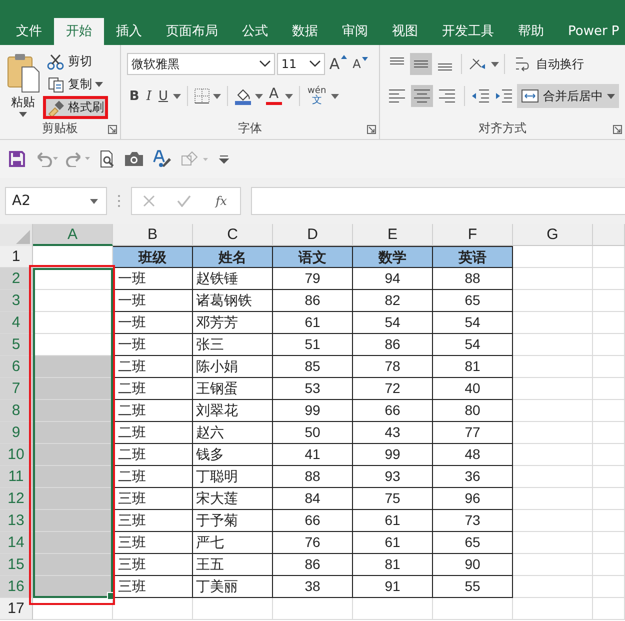  What do you see at coordinates (504, 96) in the screenshot?
I see `increase-indent-icon` at bounding box center [504, 96].